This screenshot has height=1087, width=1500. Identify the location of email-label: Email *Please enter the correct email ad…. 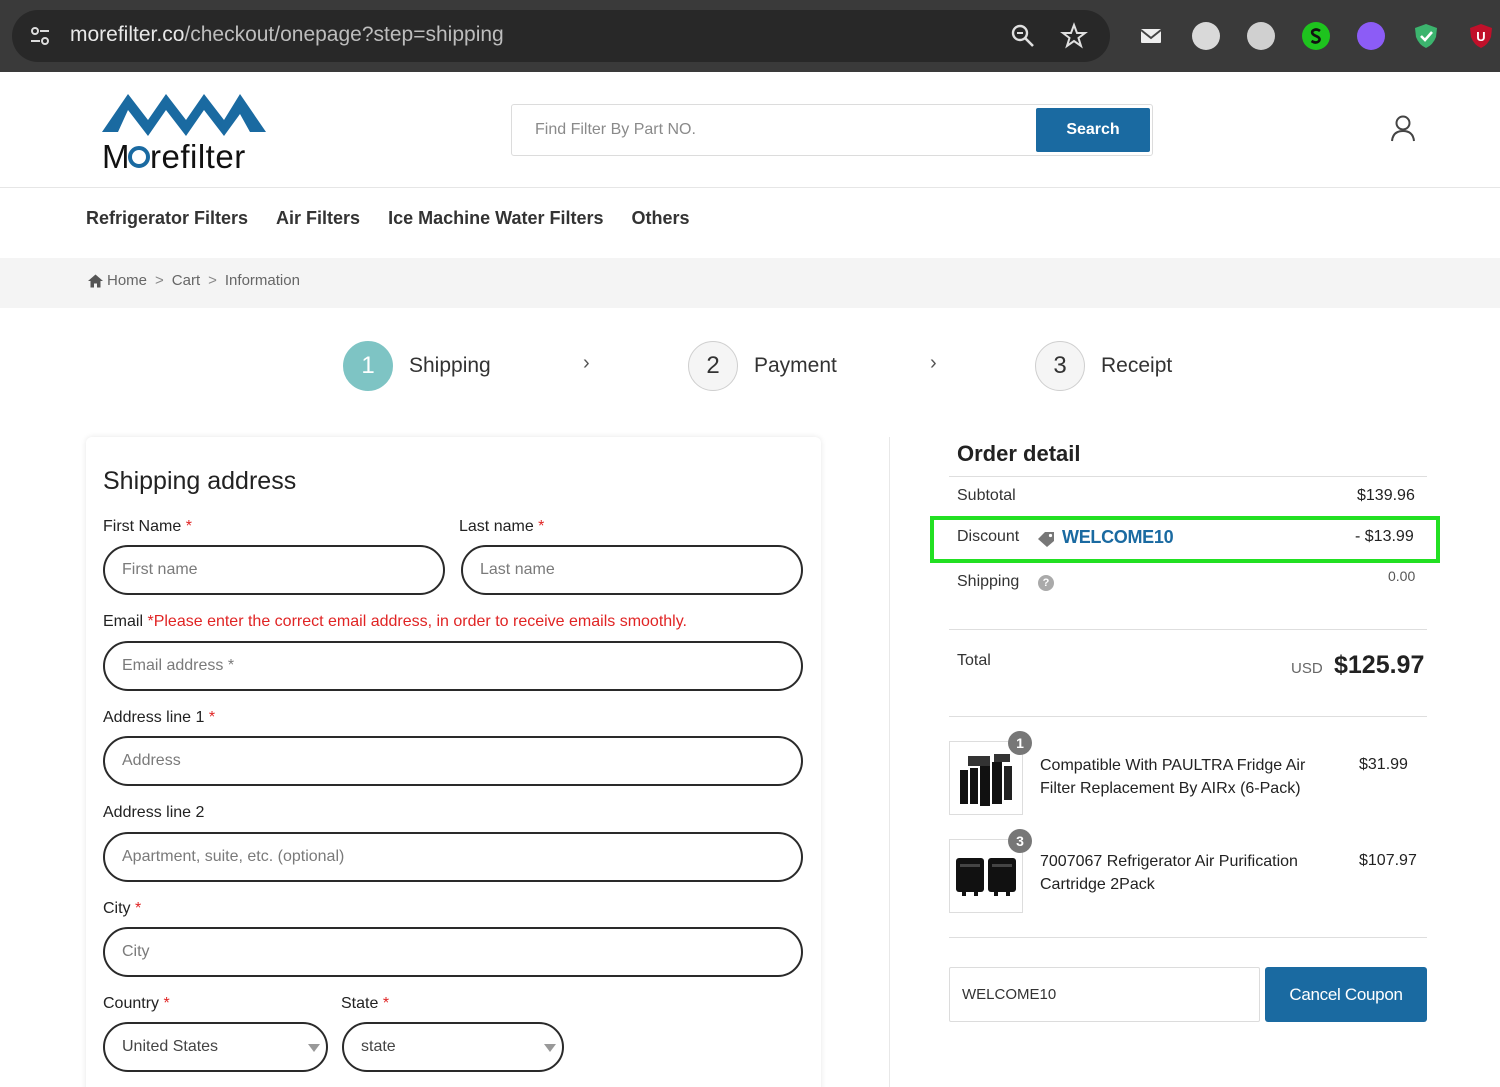
(395, 622).